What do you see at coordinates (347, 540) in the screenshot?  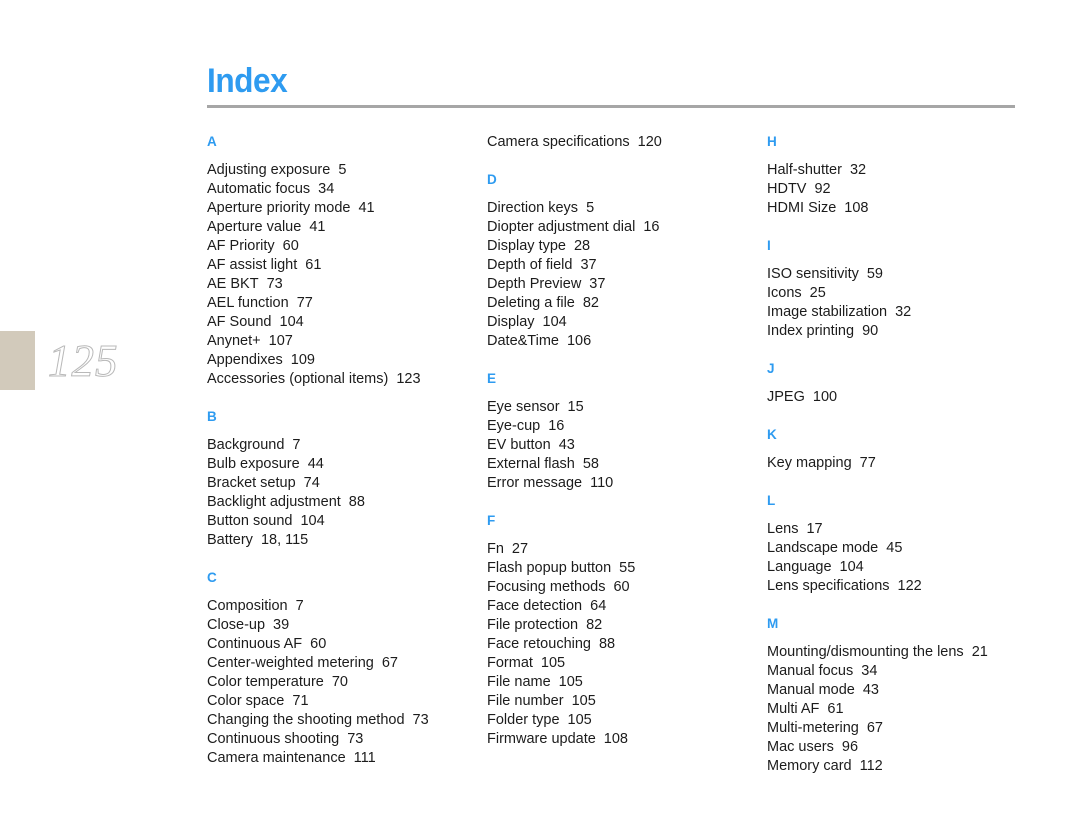 I see `index-entry: Battery 18, 115` at bounding box center [347, 540].